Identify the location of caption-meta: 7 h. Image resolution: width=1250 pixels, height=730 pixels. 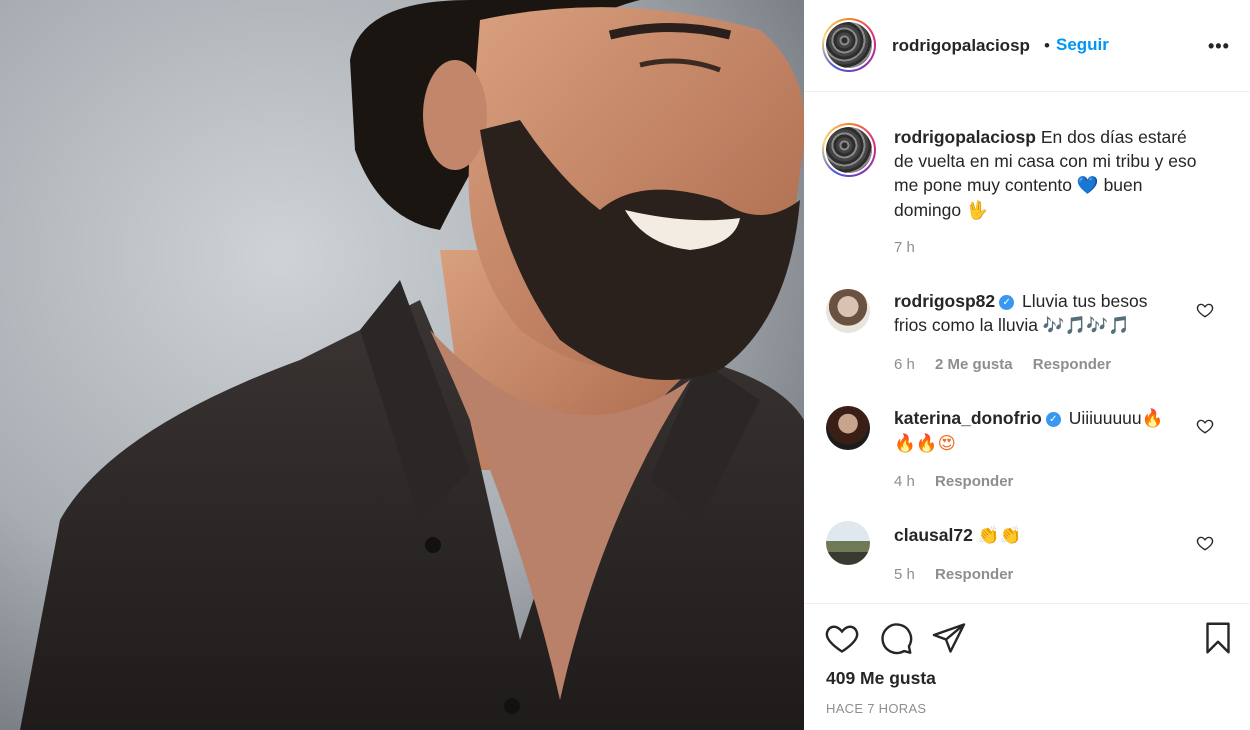
(912, 247).